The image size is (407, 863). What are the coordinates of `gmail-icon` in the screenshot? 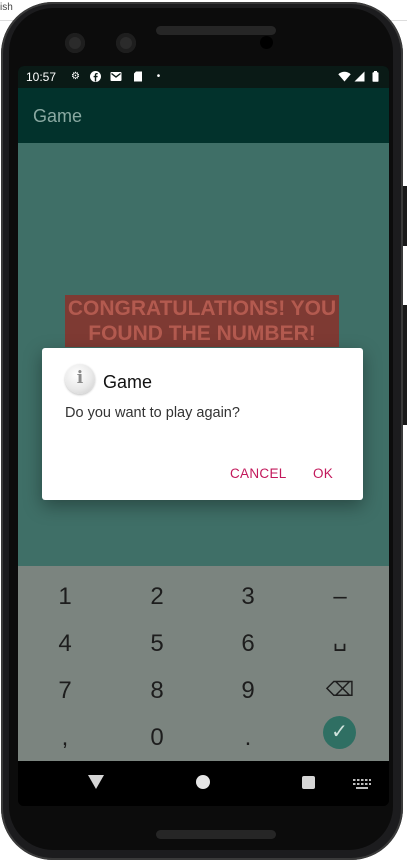 It's located at (116, 76).